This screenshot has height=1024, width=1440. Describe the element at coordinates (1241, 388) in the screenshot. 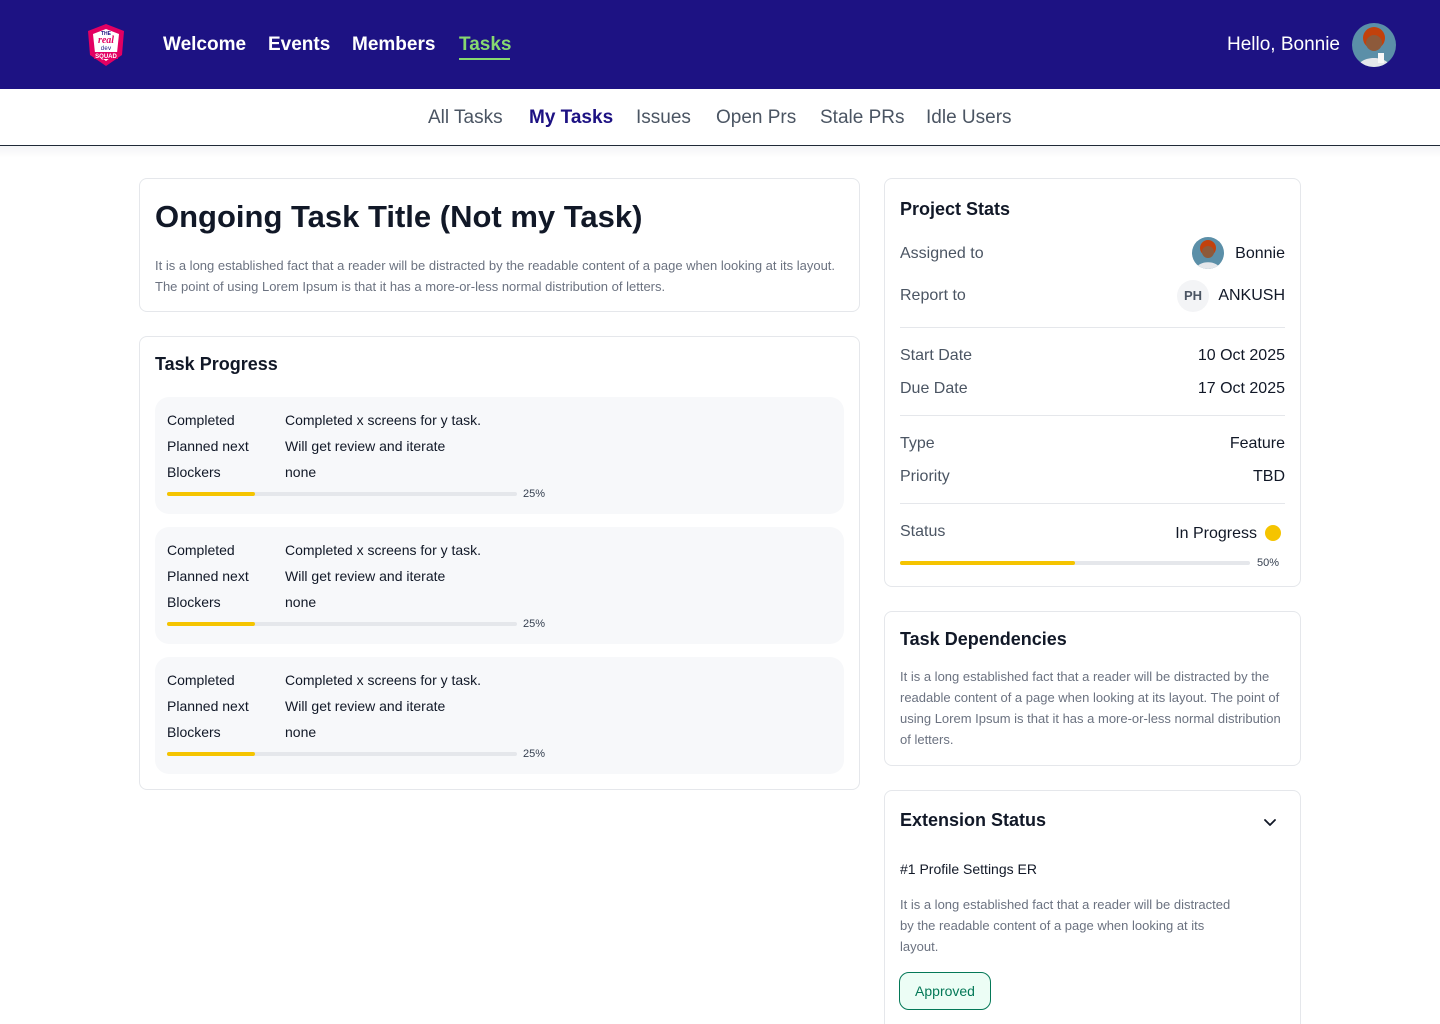

I see `due-date-value: 17 Oct 2025` at that location.